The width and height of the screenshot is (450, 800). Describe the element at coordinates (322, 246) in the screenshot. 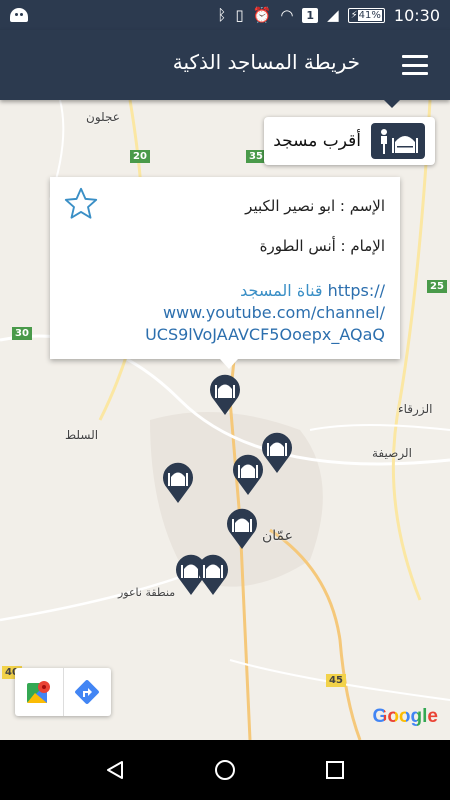

I see `imam-name: الإمام : أنس الطورة` at that location.